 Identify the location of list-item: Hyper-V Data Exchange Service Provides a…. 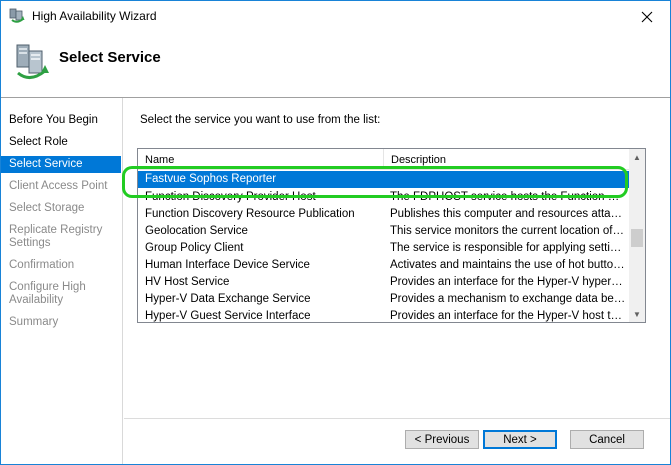
(384, 299).